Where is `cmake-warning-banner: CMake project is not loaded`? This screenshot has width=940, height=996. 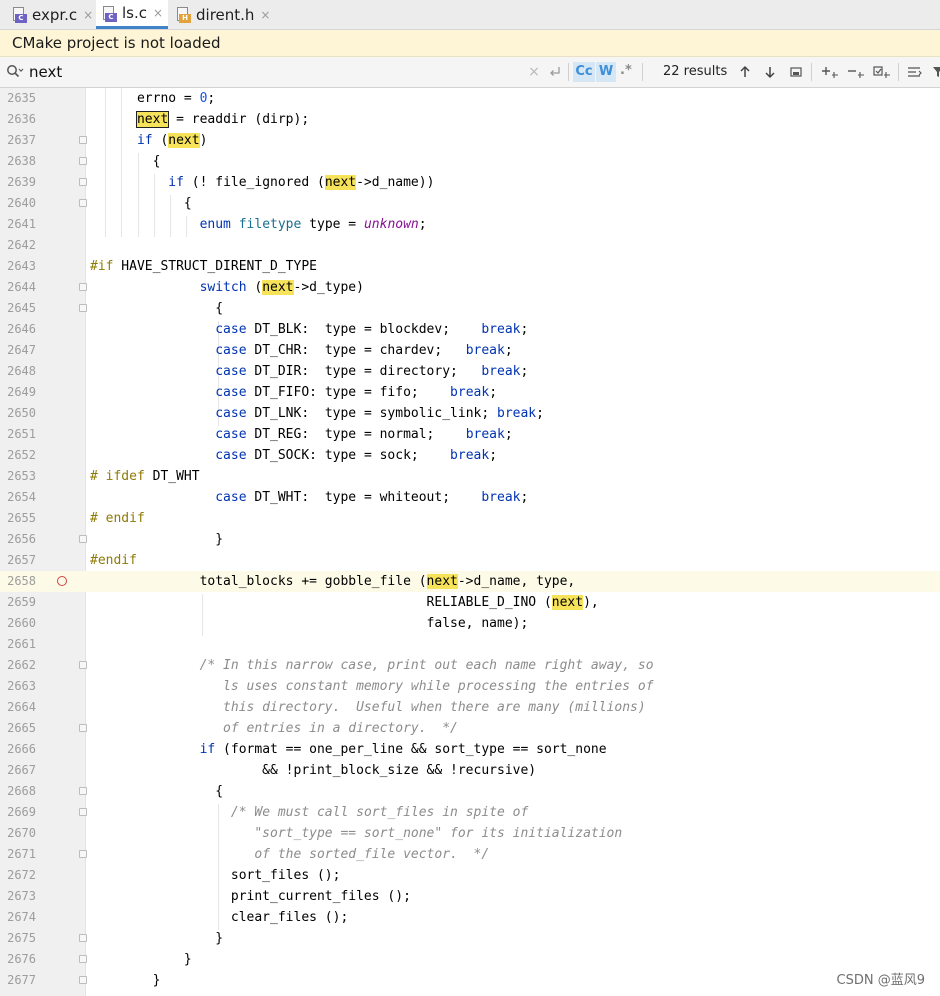
cmake-warning-banner: CMake project is not loaded is located at coordinates (470, 43).